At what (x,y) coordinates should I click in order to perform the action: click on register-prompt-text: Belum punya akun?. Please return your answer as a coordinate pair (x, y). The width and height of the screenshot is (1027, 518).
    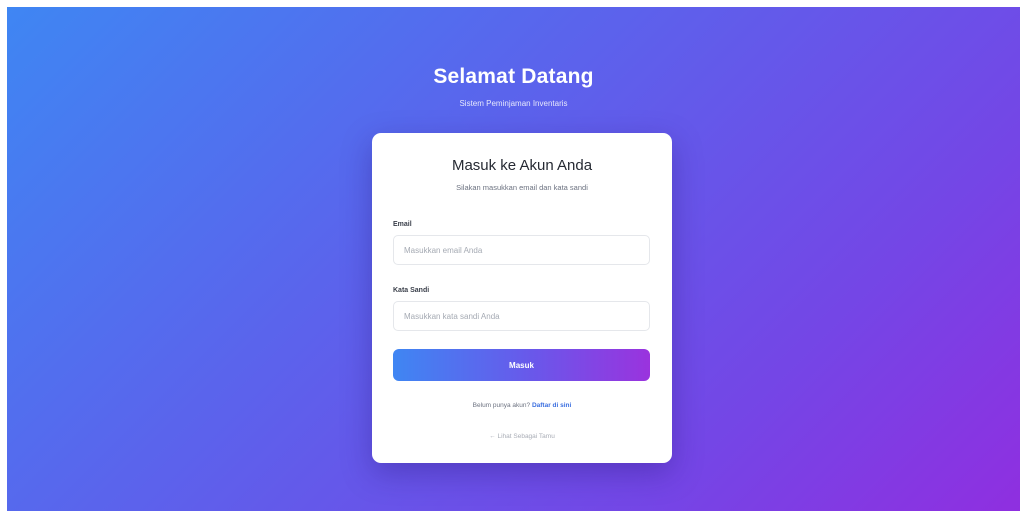
    Looking at the image, I should click on (501, 405).